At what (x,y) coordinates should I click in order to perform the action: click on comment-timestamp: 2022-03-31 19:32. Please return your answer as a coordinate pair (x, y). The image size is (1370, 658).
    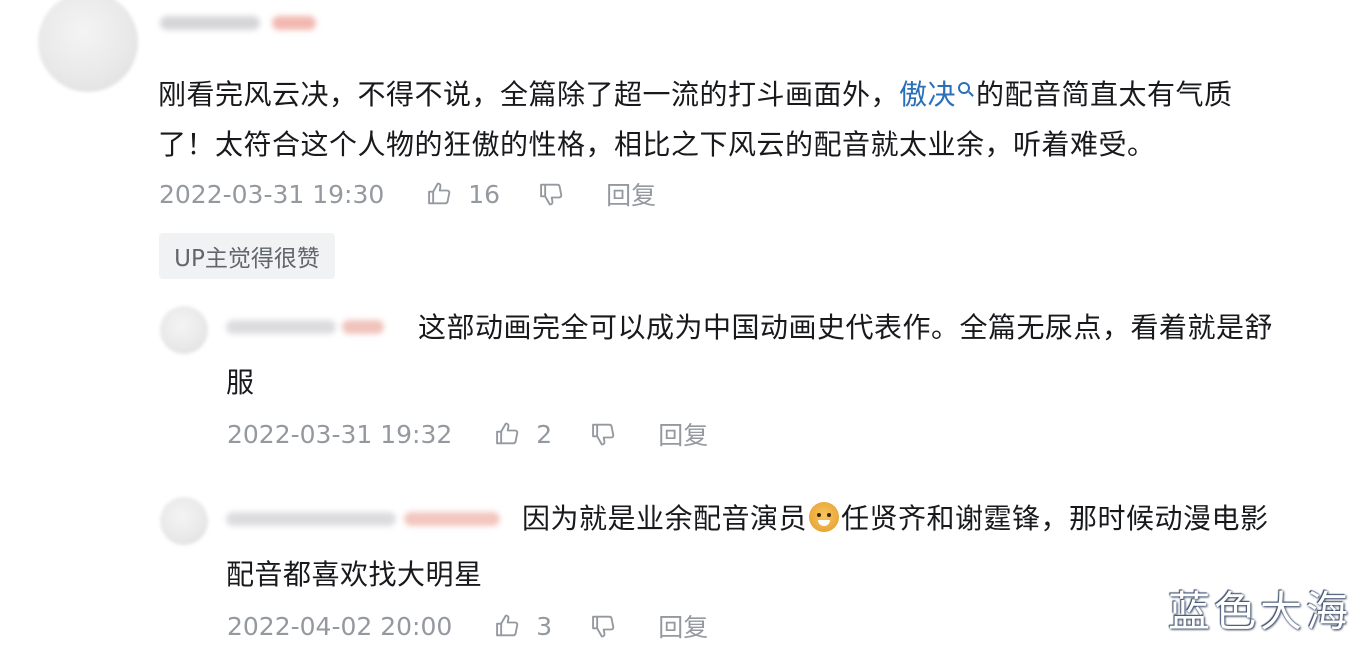
    Looking at the image, I should click on (340, 434).